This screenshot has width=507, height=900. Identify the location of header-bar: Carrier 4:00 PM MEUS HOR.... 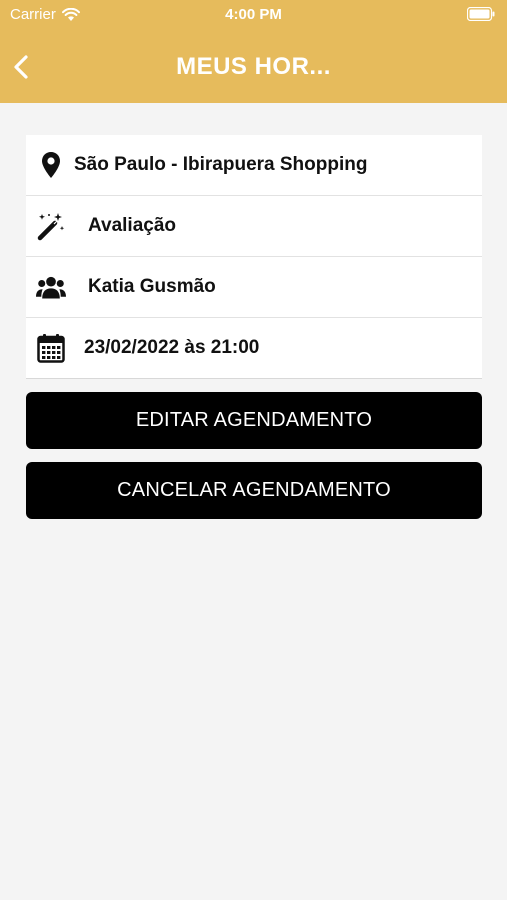
(253, 51).